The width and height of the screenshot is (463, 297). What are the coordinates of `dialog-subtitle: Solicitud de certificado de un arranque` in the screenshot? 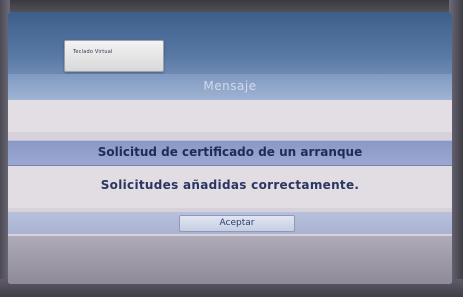 It's located at (230, 152).